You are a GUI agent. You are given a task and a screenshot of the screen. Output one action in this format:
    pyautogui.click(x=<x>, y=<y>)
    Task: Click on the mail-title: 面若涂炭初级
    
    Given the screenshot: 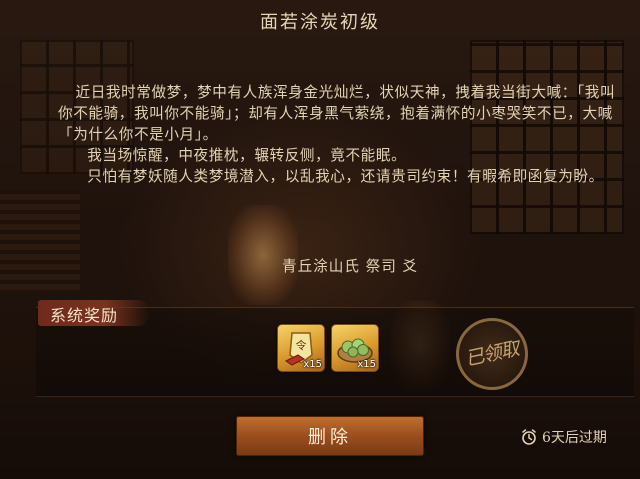 What is the action you would take?
    pyautogui.click(x=320, y=22)
    